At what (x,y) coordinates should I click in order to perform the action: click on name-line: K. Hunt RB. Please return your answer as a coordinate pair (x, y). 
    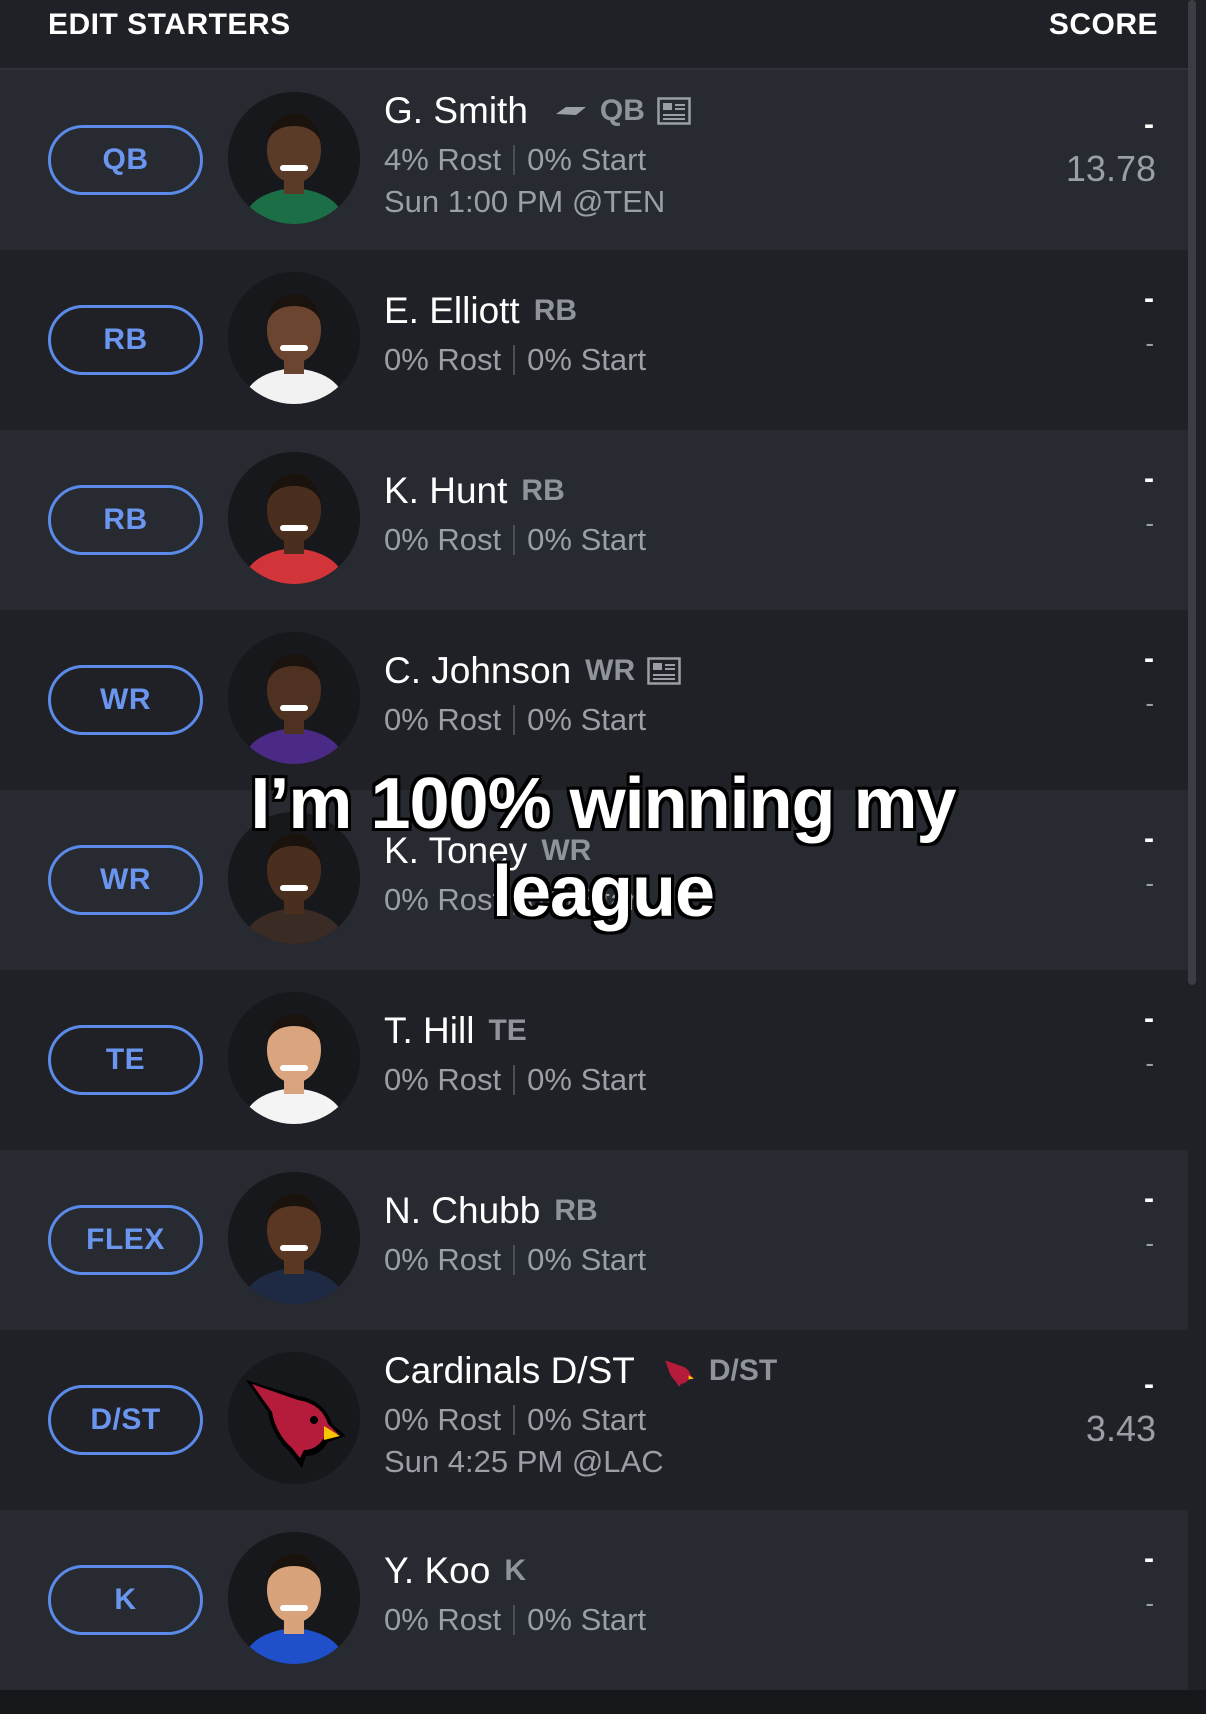
    Looking at the image, I should click on (474, 491).